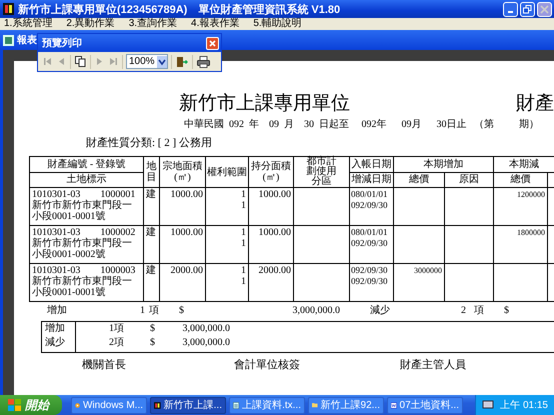  I want to click on column-header: 持分面積 (㎡), so click(271, 172).